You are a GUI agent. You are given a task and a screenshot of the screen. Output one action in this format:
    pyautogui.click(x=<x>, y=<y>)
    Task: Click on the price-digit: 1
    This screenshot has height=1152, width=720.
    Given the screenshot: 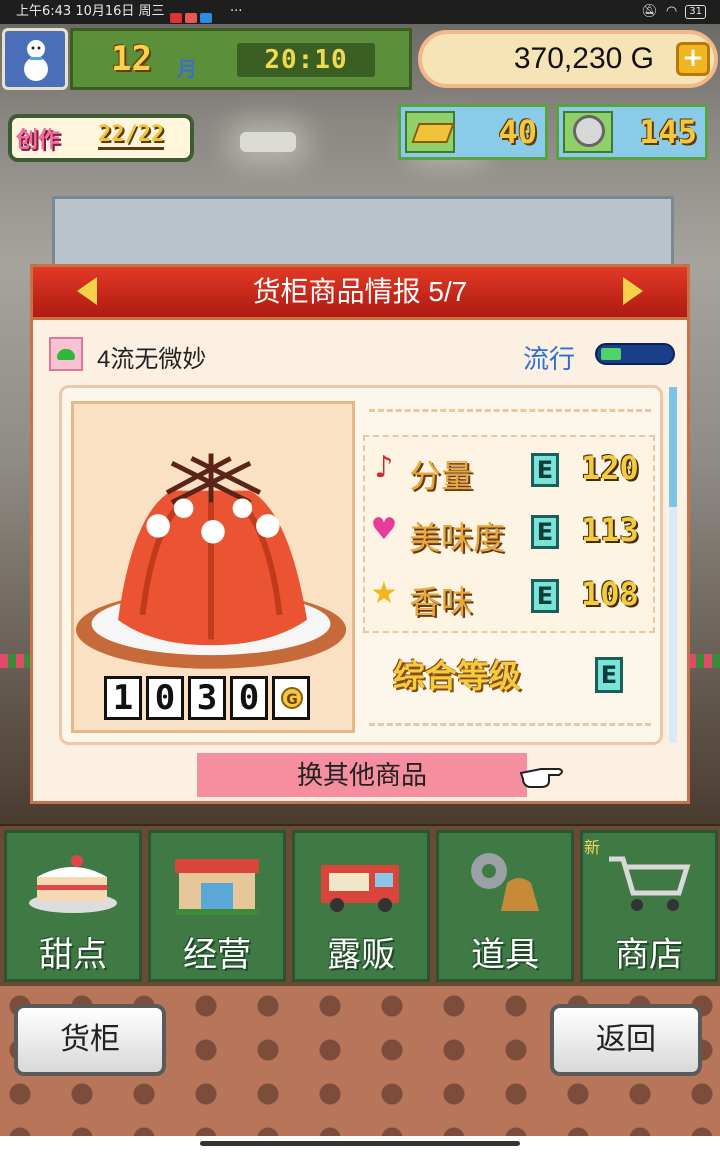 What is the action you would take?
    pyautogui.click(x=123, y=698)
    